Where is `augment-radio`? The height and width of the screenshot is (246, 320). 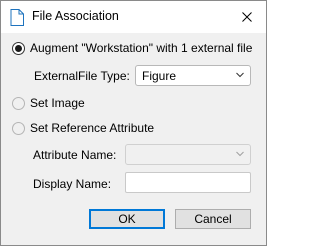
augment-radio is located at coordinates (18, 48).